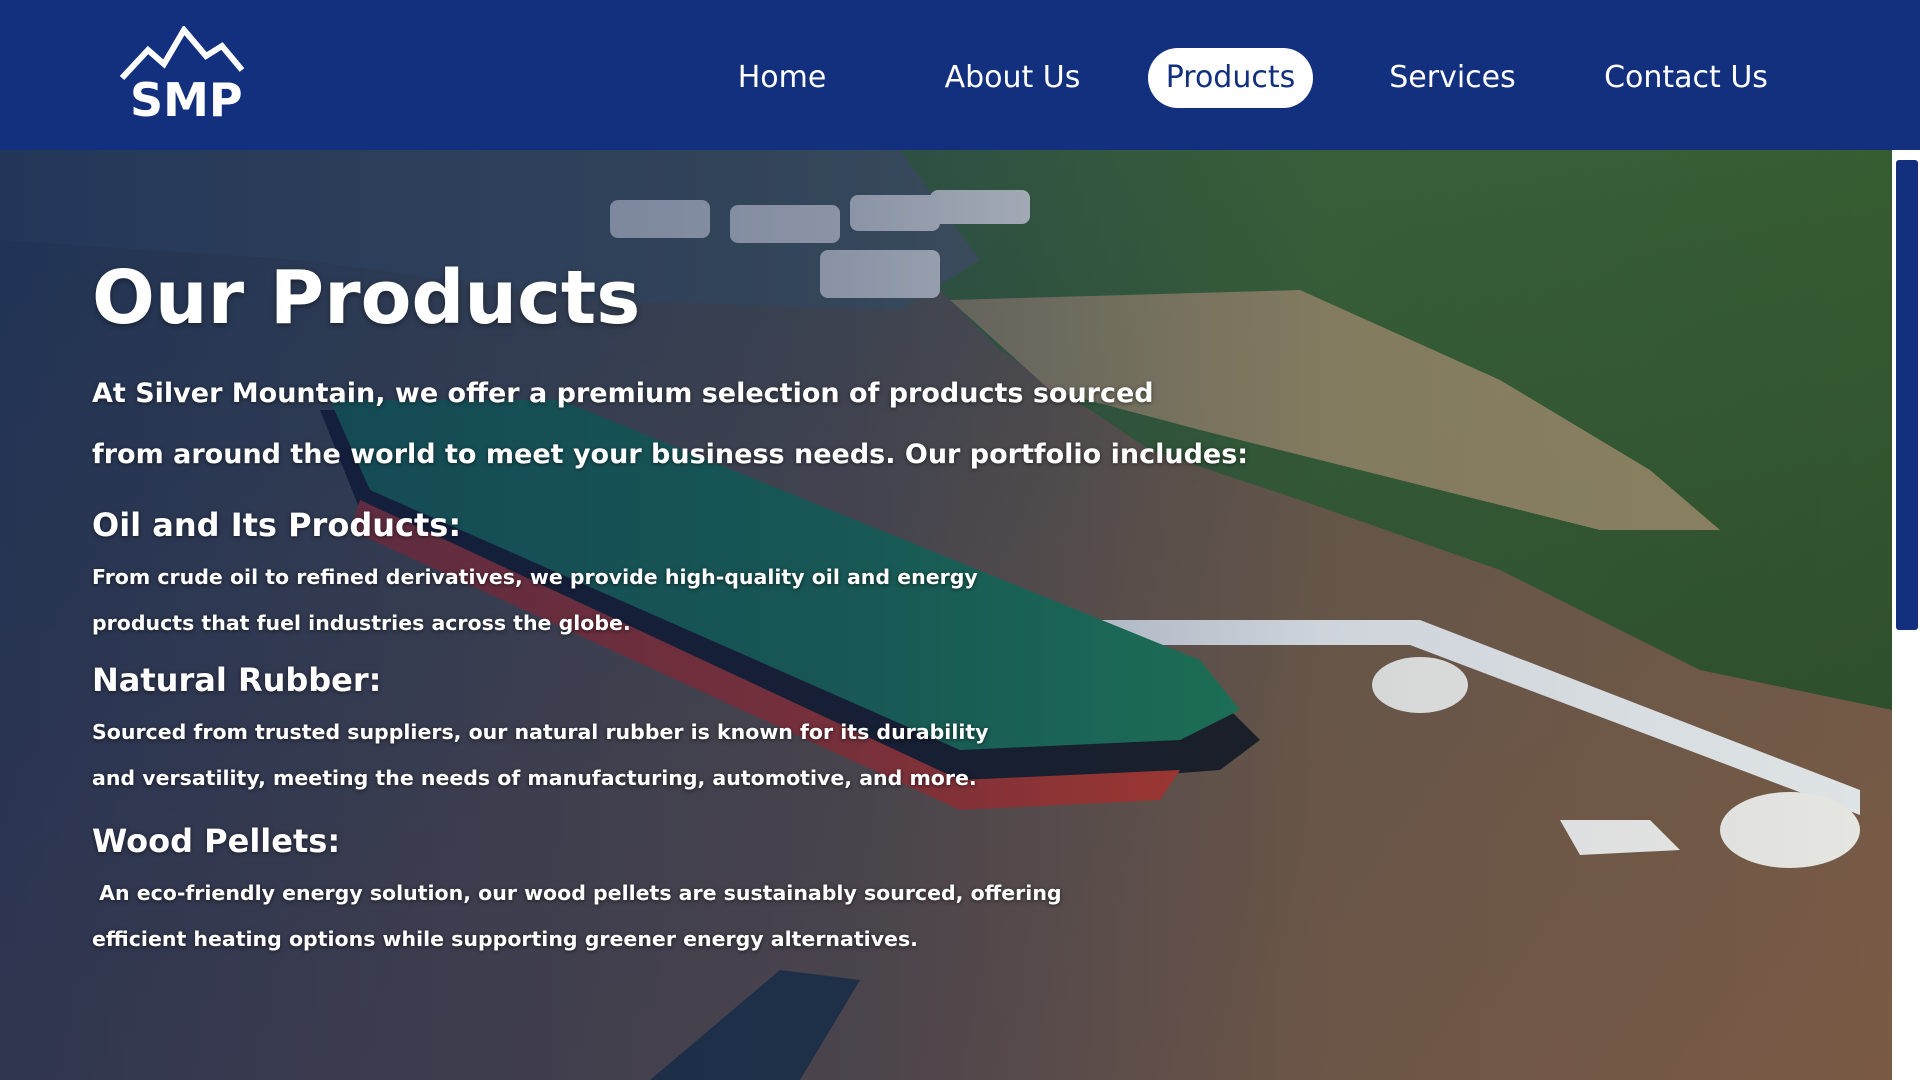 The image size is (1920, 1080). Describe the element at coordinates (1230, 78) in the screenshot. I see `nav-products: Products` at that location.